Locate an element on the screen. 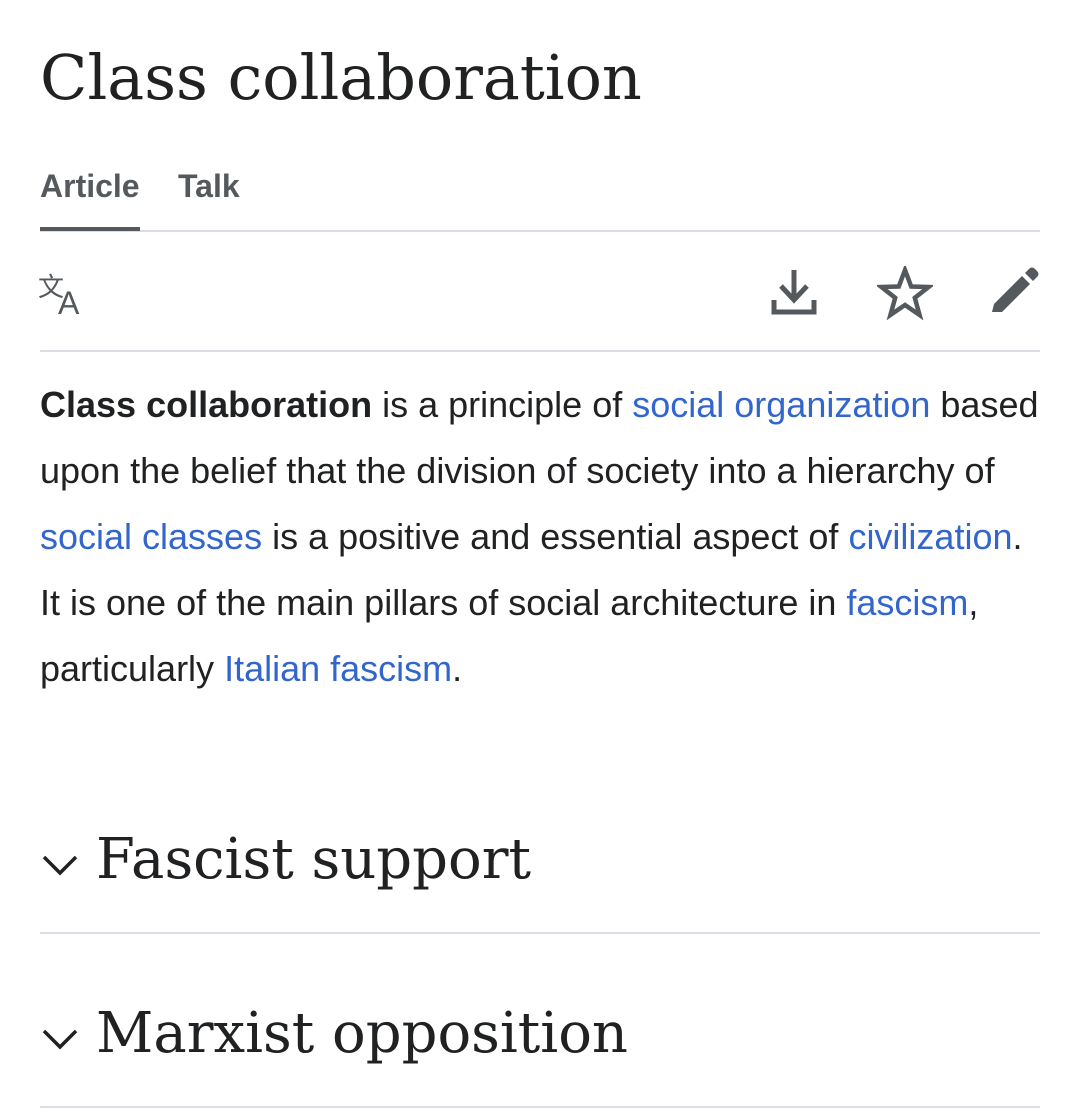  tab-talk: Talk is located at coordinates (209, 195).